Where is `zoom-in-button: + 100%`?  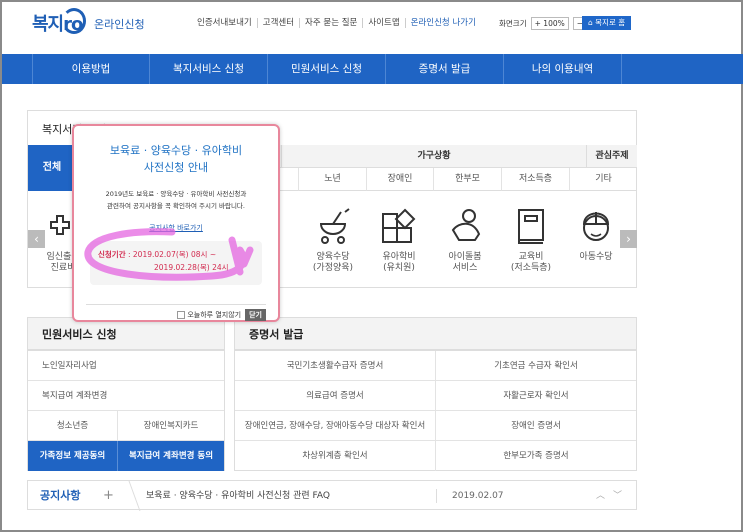
zoom-in-button: + 100% is located at coordinates (549, 23).